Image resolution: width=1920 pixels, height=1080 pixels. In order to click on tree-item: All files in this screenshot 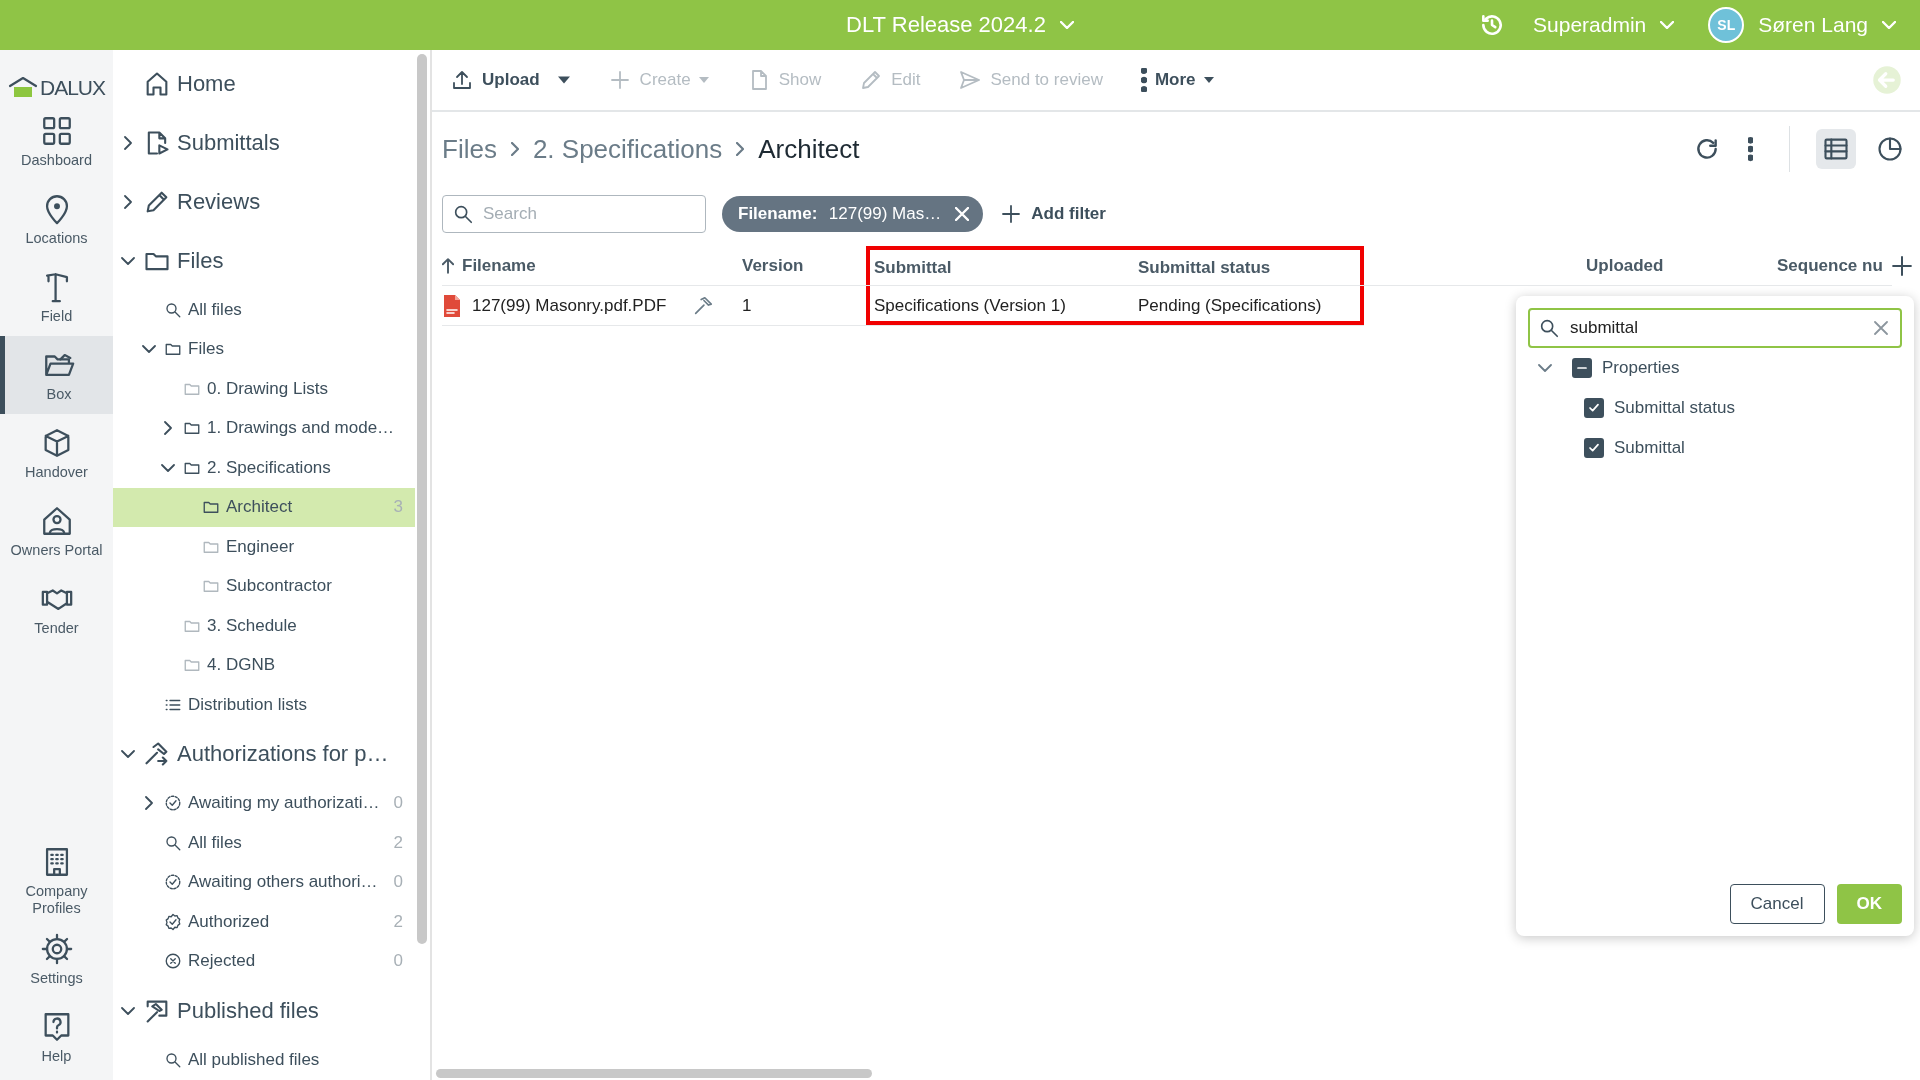, I will do `click(264, 310)`.